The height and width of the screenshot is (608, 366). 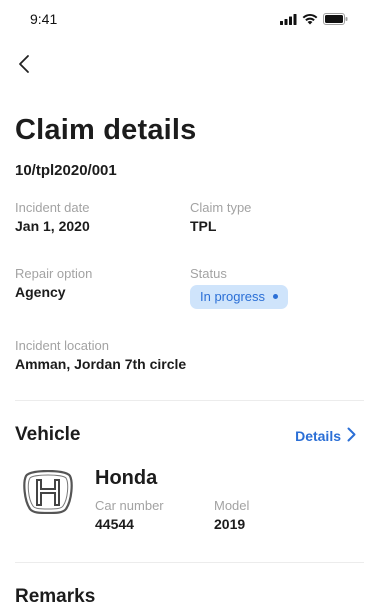 I want to click on chevron-left-icon, so click(x=24, y=66).